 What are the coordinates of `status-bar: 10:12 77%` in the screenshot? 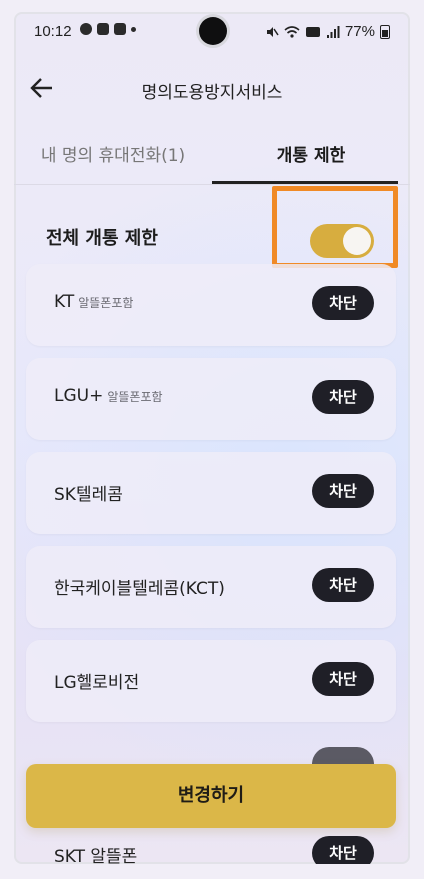 It's located at (212, 32).